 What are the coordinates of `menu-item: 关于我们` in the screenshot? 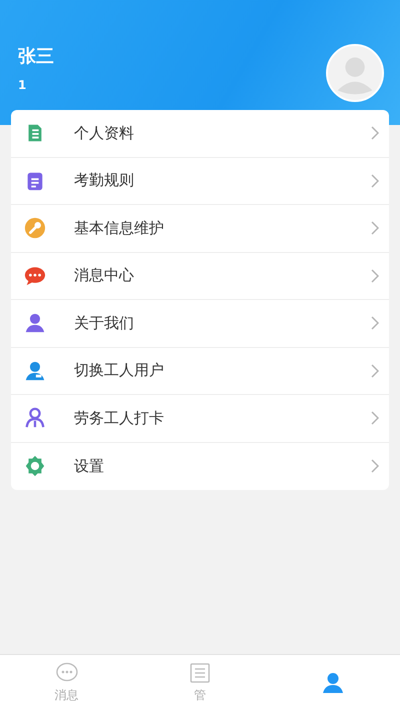 It's located at (200, 324).